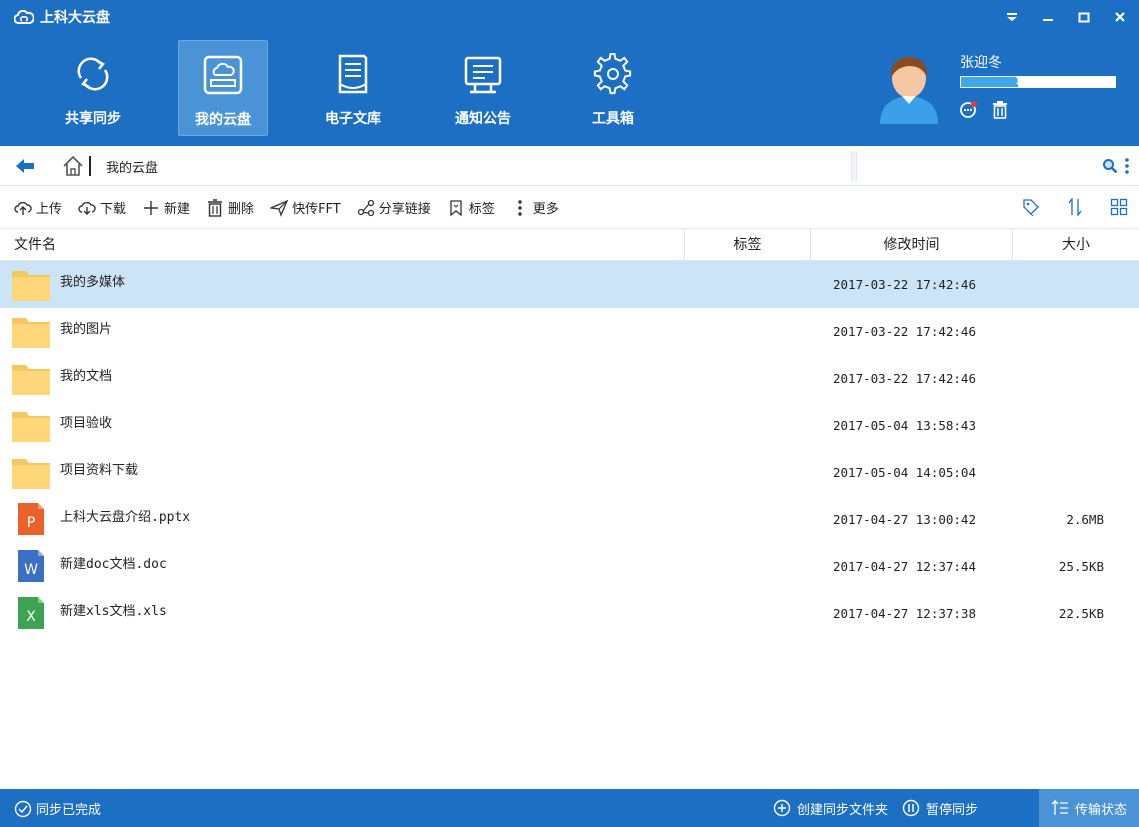 This screenshot has height=827, width=1139. I want to click on create-sync-folder-button: 创建同步文件夹, so click(830, 808).